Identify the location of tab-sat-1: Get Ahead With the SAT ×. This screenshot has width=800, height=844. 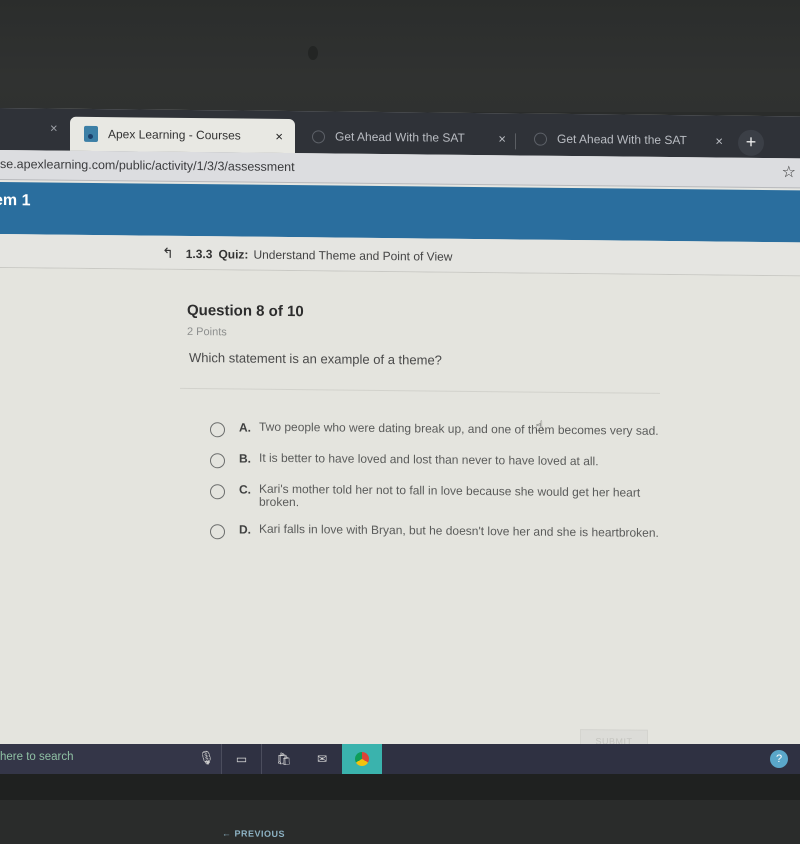
(408, 137).